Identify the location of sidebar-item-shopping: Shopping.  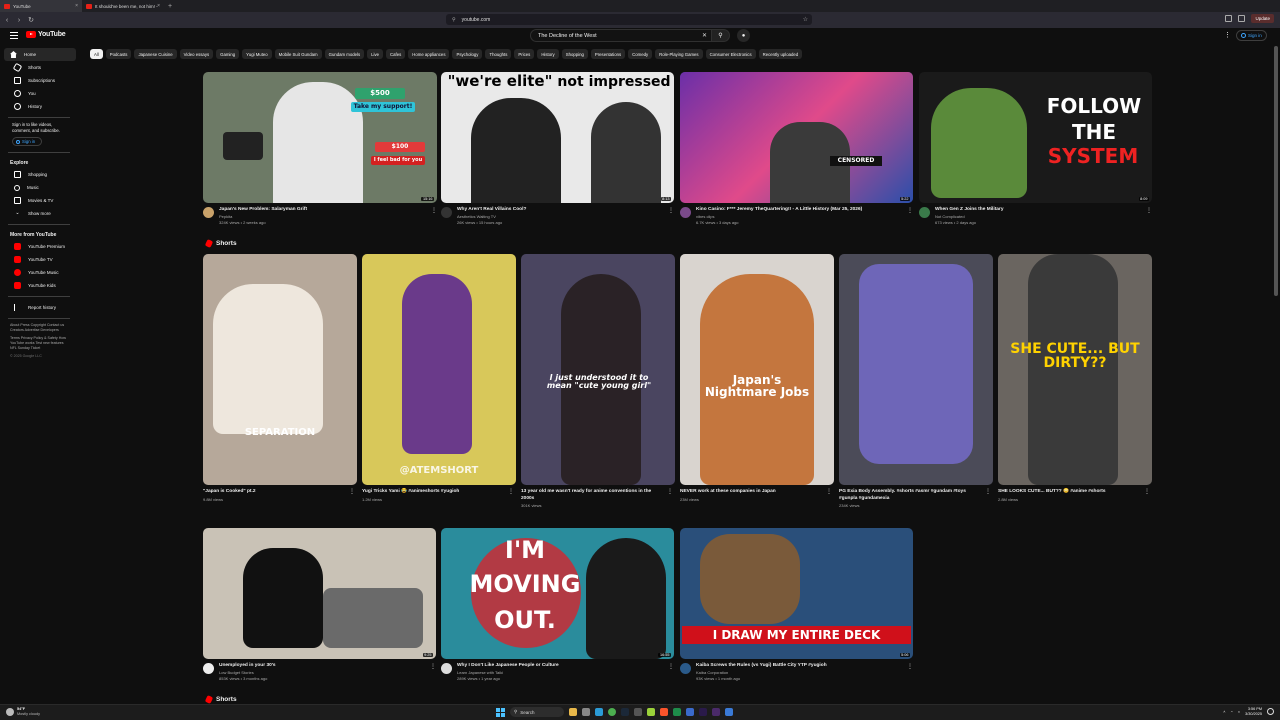
(40, 174).